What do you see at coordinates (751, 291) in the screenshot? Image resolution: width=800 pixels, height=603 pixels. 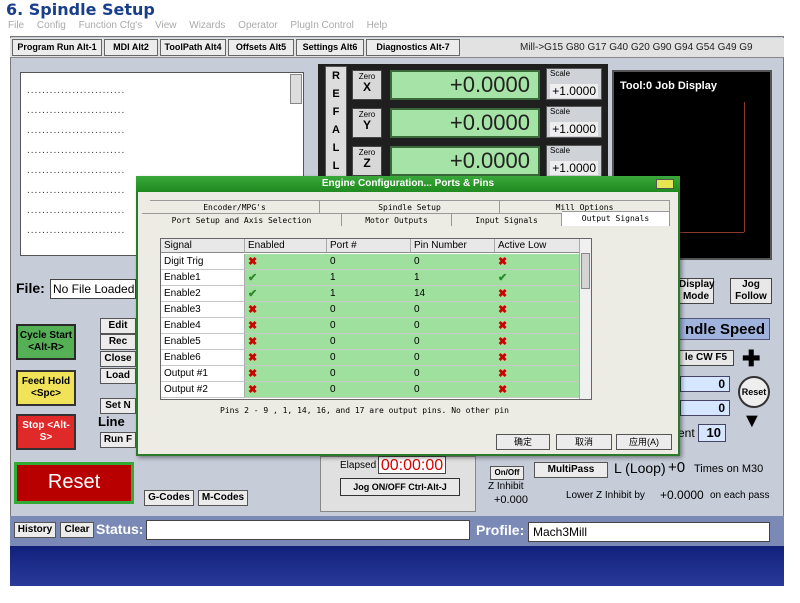 I see `jog-follow-button: Jog Follow` at bounding box center [751, 291].